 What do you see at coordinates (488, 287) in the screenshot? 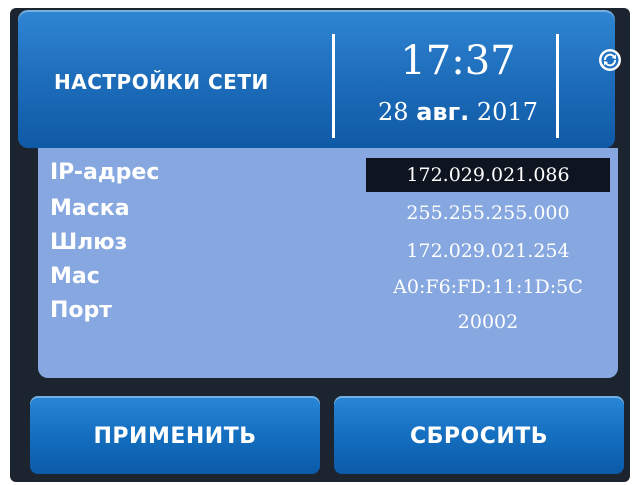
I see `mac-field: A0:F6:FD:11:1D:5C` at bounding box center [488, 287].